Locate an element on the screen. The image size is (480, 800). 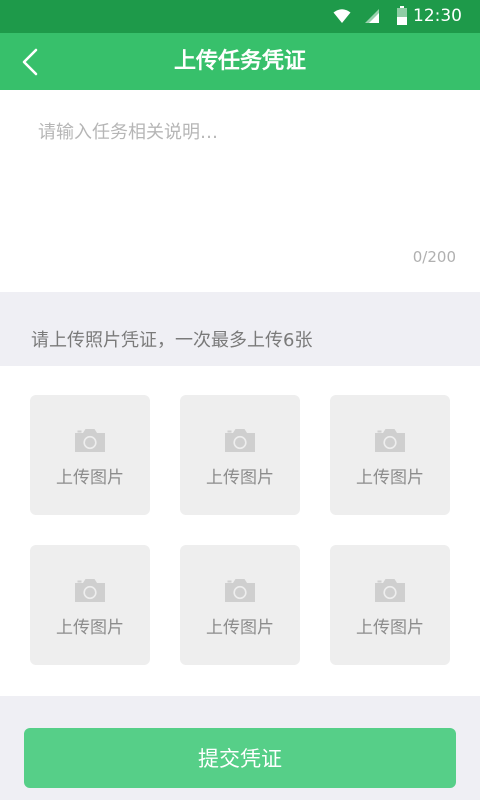
battery-icon is located at coordinates (402, 15).